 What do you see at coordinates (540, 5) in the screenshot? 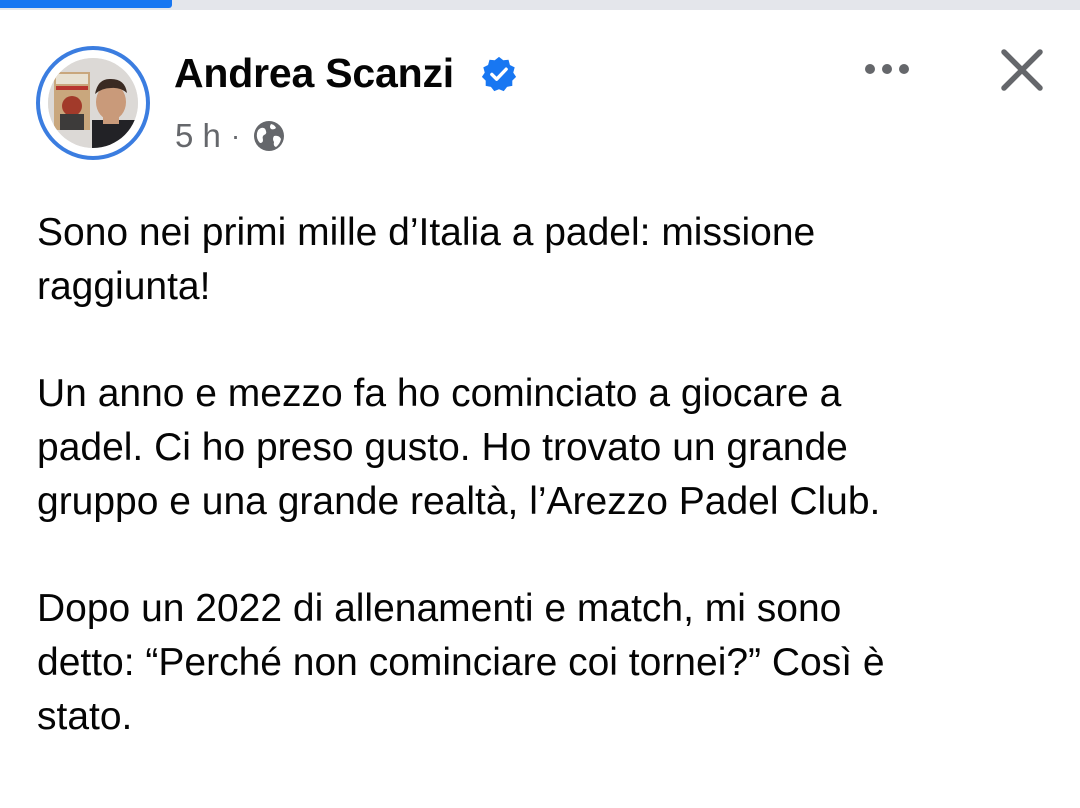
I see `top-tab-strip` at bounding box center [540, 5].